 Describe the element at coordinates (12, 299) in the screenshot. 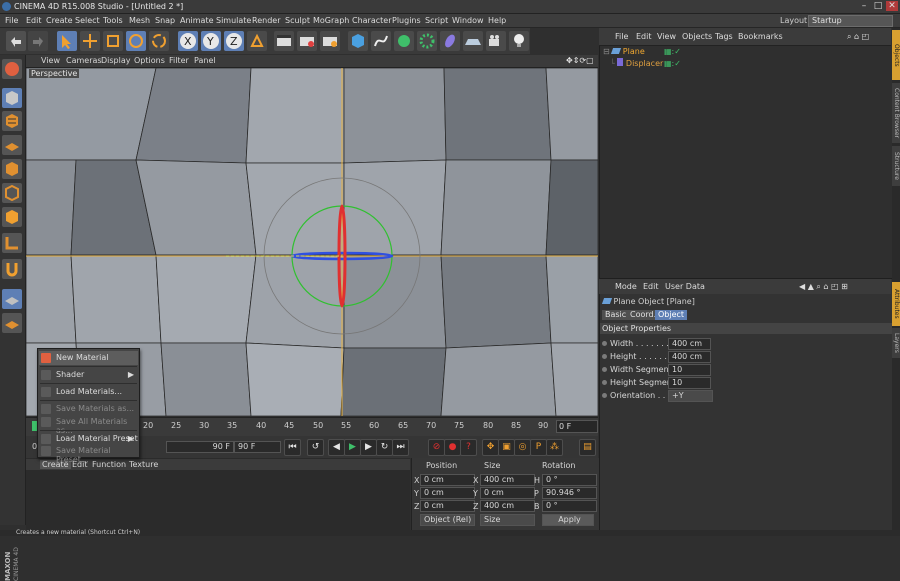

I see `snap-icon` at that location.